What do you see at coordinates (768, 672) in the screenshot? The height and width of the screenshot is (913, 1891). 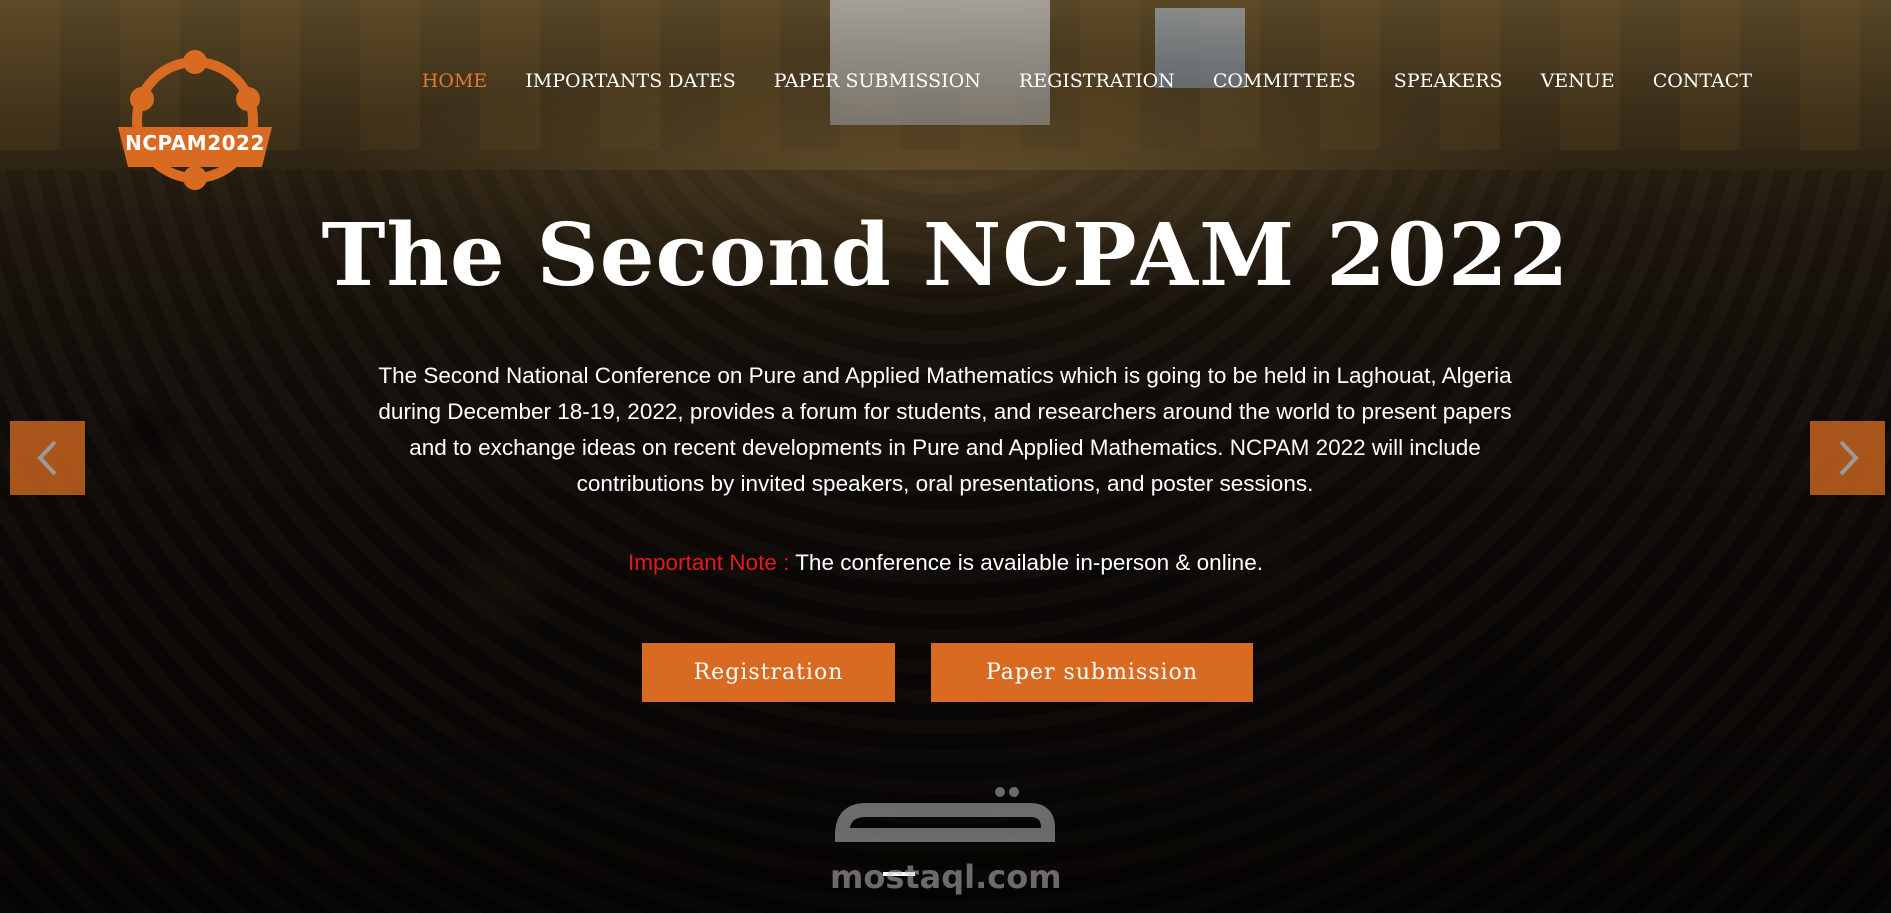 I see `registration-button: Registration` at bounding box center [768, 672].